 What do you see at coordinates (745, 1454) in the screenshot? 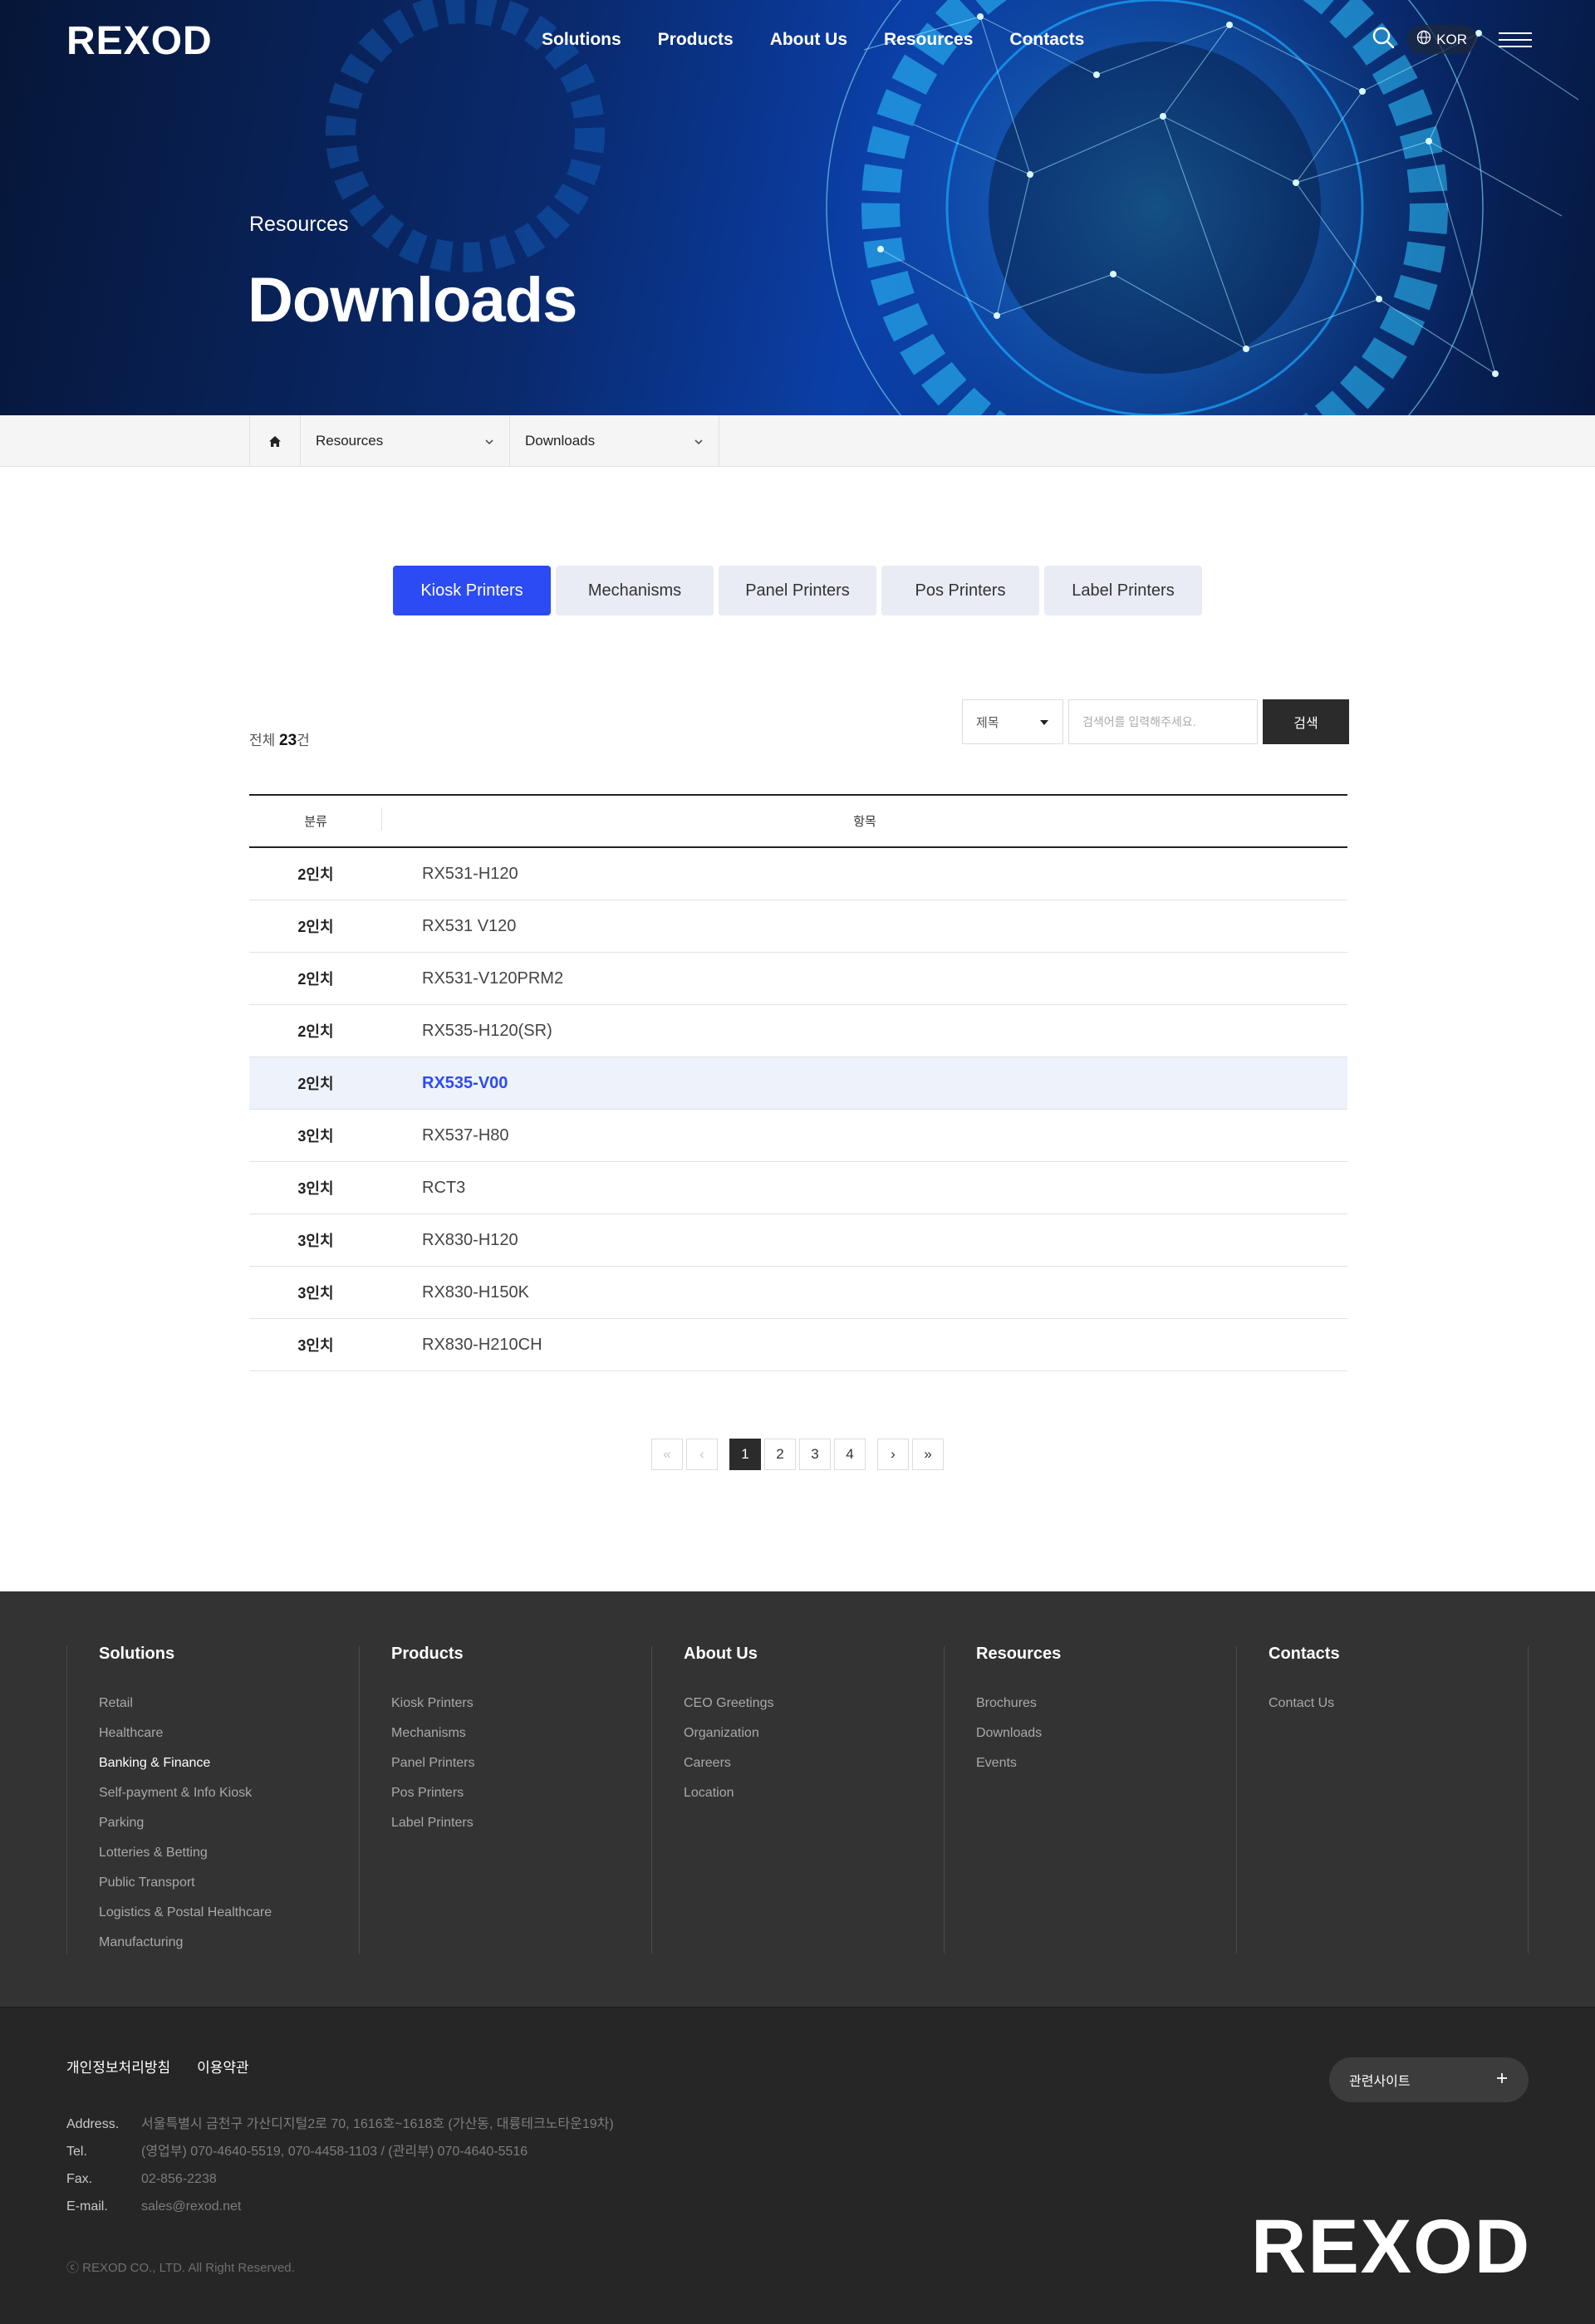
I see `page-1-button: 1` at bounding box center [745, 1454].